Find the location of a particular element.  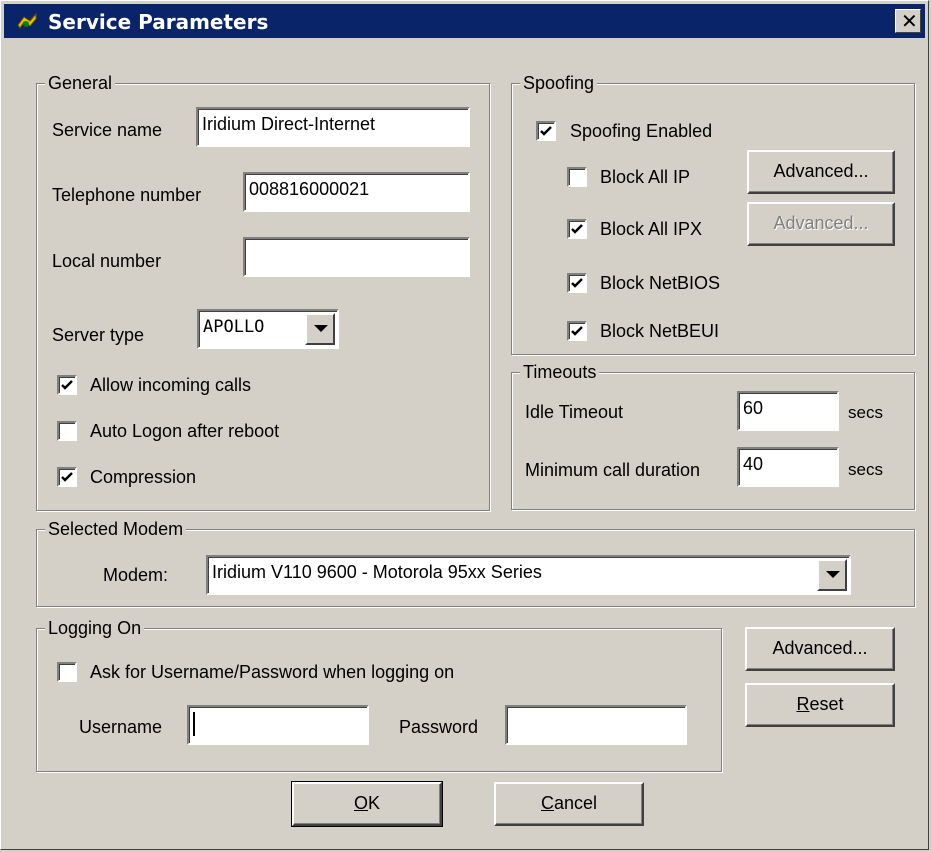

server-type-label: Server type is located at coordinates (98, 335).